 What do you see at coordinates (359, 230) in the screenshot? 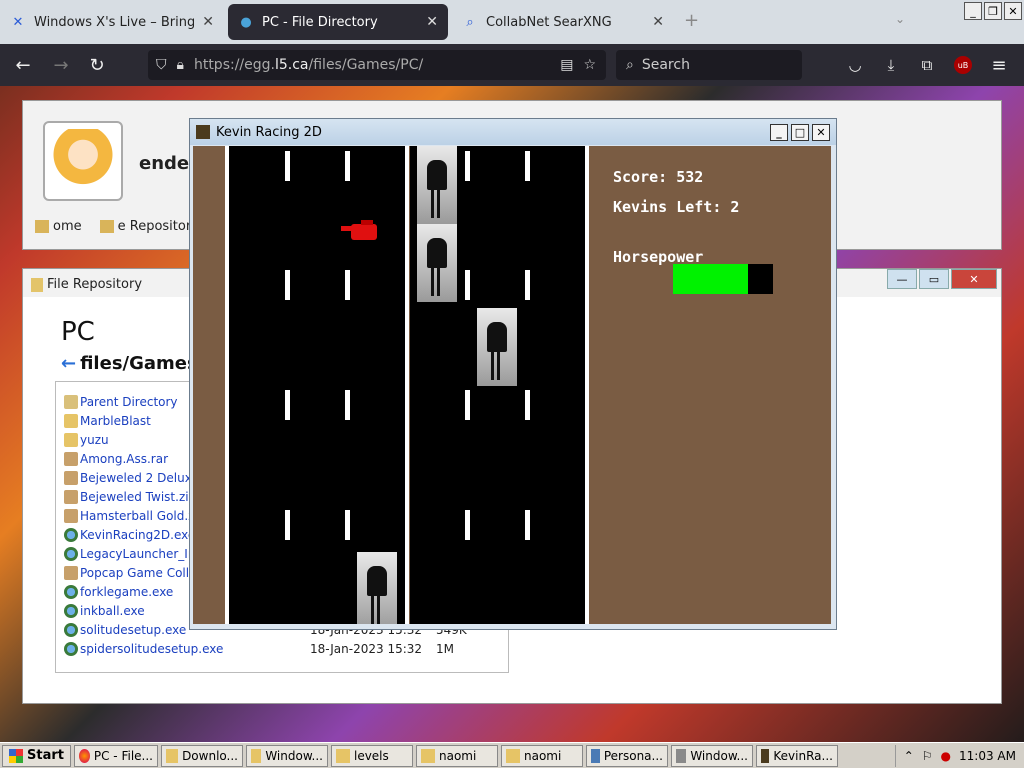
I see `player-car` at bounding box center [359, 230].